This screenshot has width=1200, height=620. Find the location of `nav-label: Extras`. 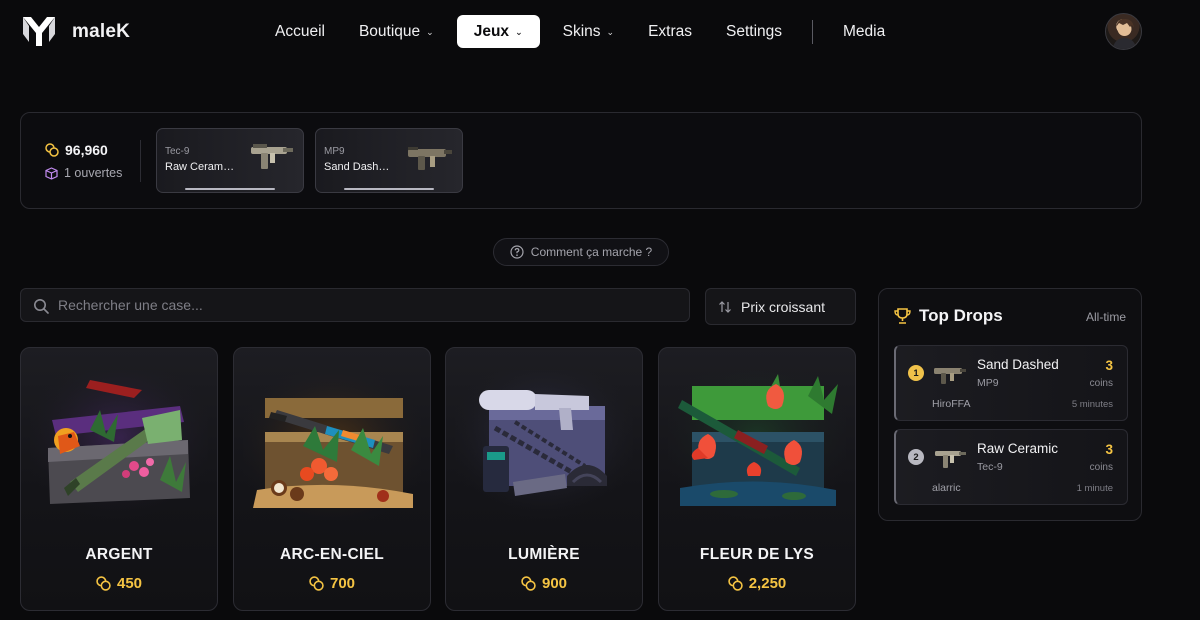

nav-label: Extras is located at coordinates (670, 31).